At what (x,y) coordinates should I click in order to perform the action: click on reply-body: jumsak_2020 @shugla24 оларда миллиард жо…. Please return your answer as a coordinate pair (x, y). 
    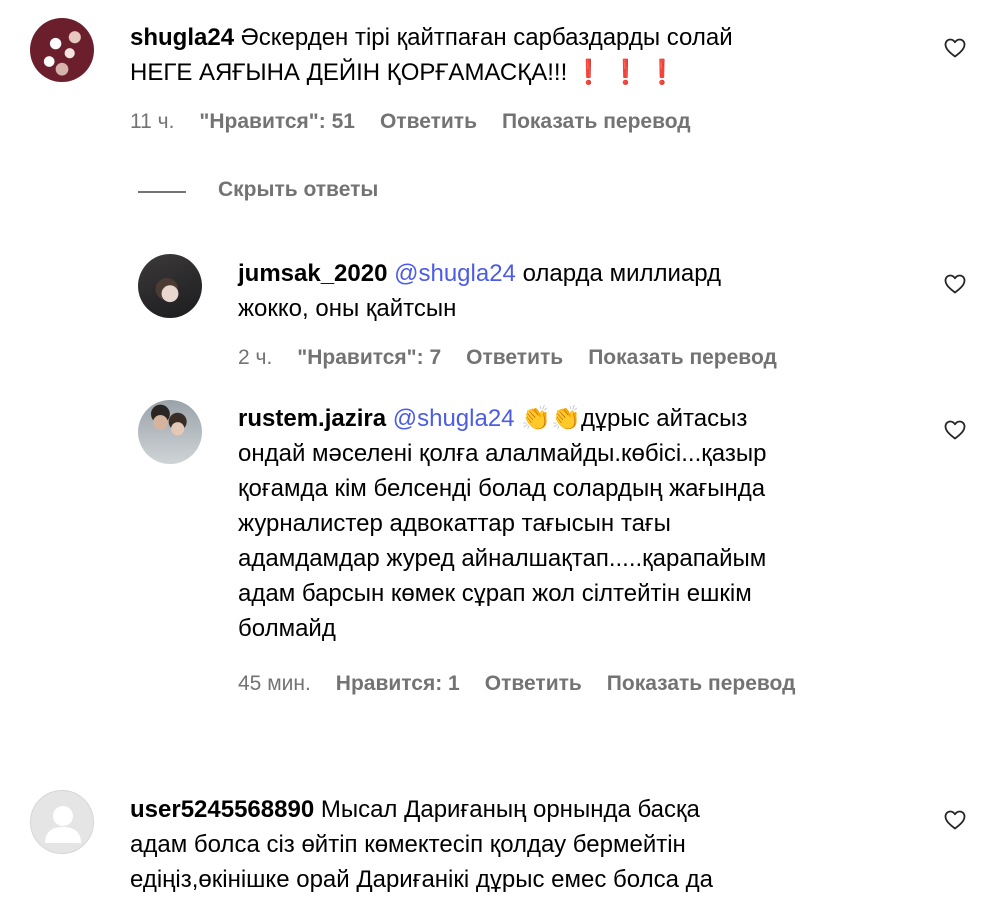
    Looking at the image, I should click on (558, 291).